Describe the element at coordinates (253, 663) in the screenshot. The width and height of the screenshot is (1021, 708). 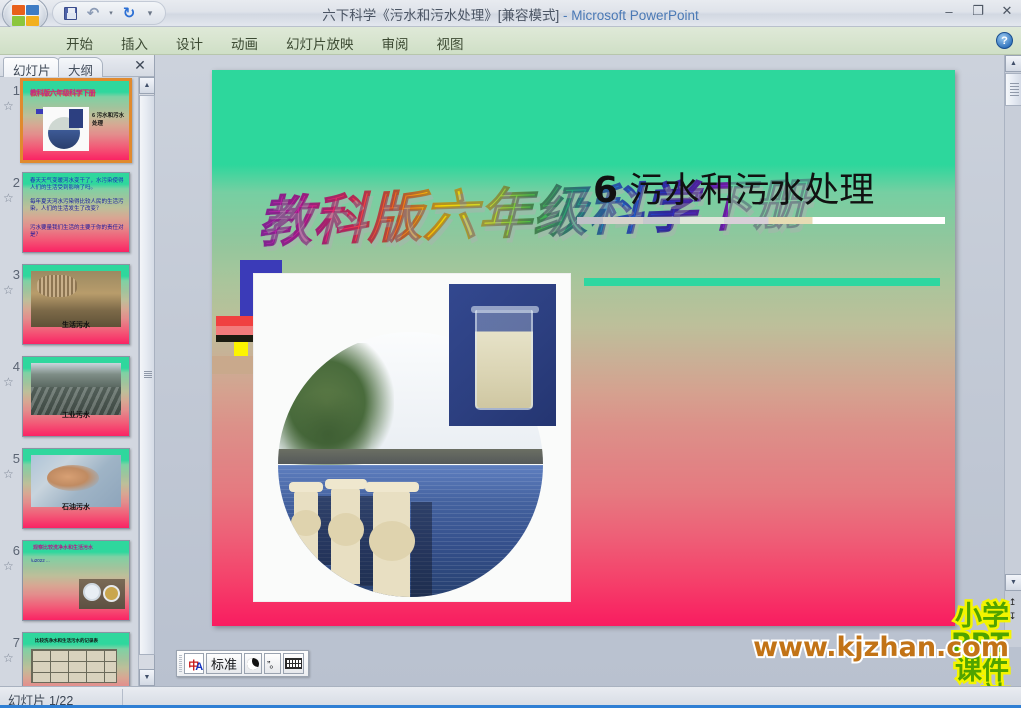
I see `half-moon-icon` at that location.